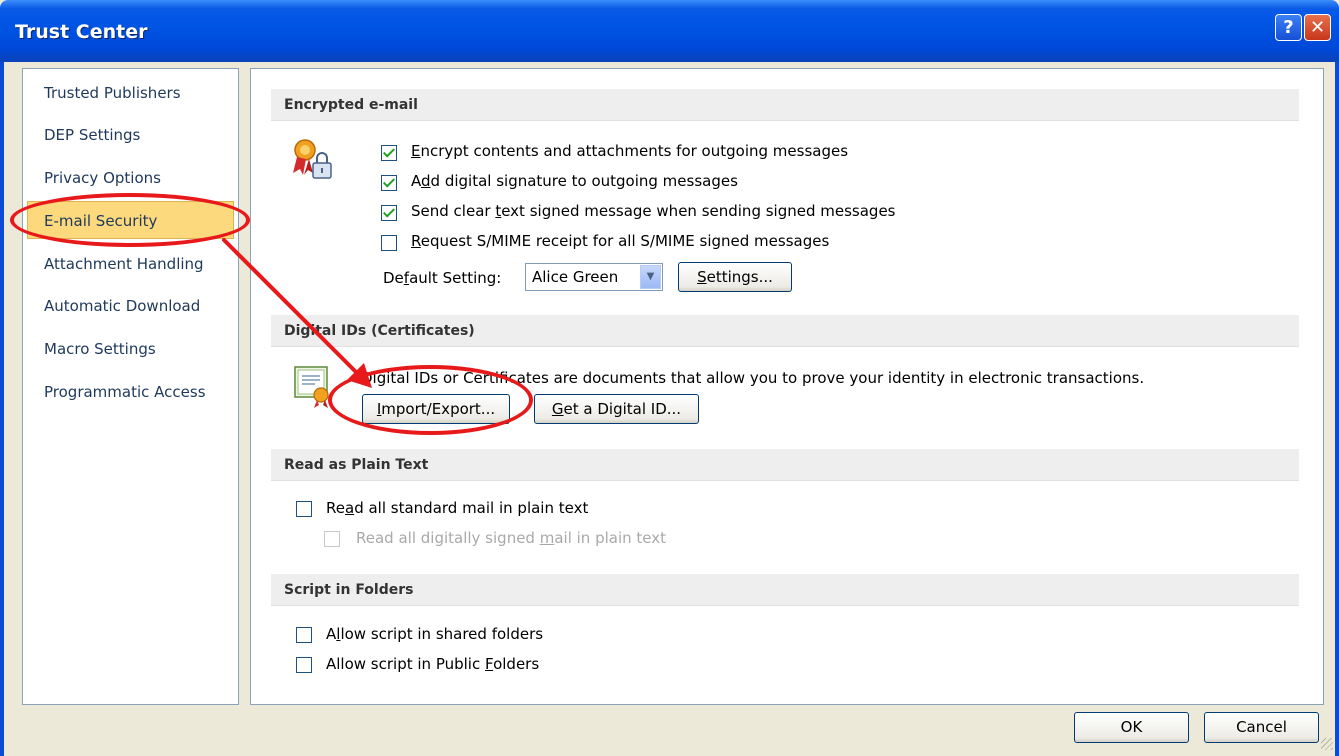 This screenshot has width=1339, height=756. What do you see at coordinates (332, 539) in the screenshot?
I see `read-signed-plain-text-checkbox` at bounding box center [332, 539].